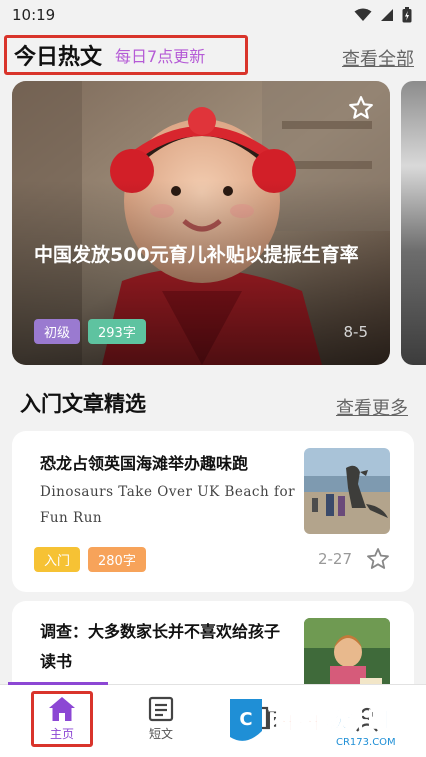 The width and height of the screenshot is (426, 757). What do you see at coordinates (57, 559) in the screenshot?
I see `level-badge: 入门` at bounding box center [57, 559].